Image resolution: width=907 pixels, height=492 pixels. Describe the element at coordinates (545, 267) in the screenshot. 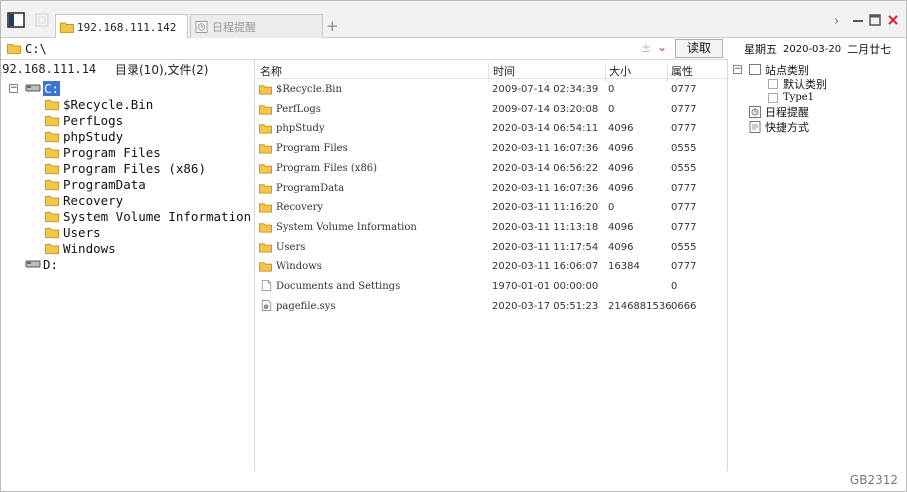

I see `file-time: 2020-03-11 16:06:07` at that location.